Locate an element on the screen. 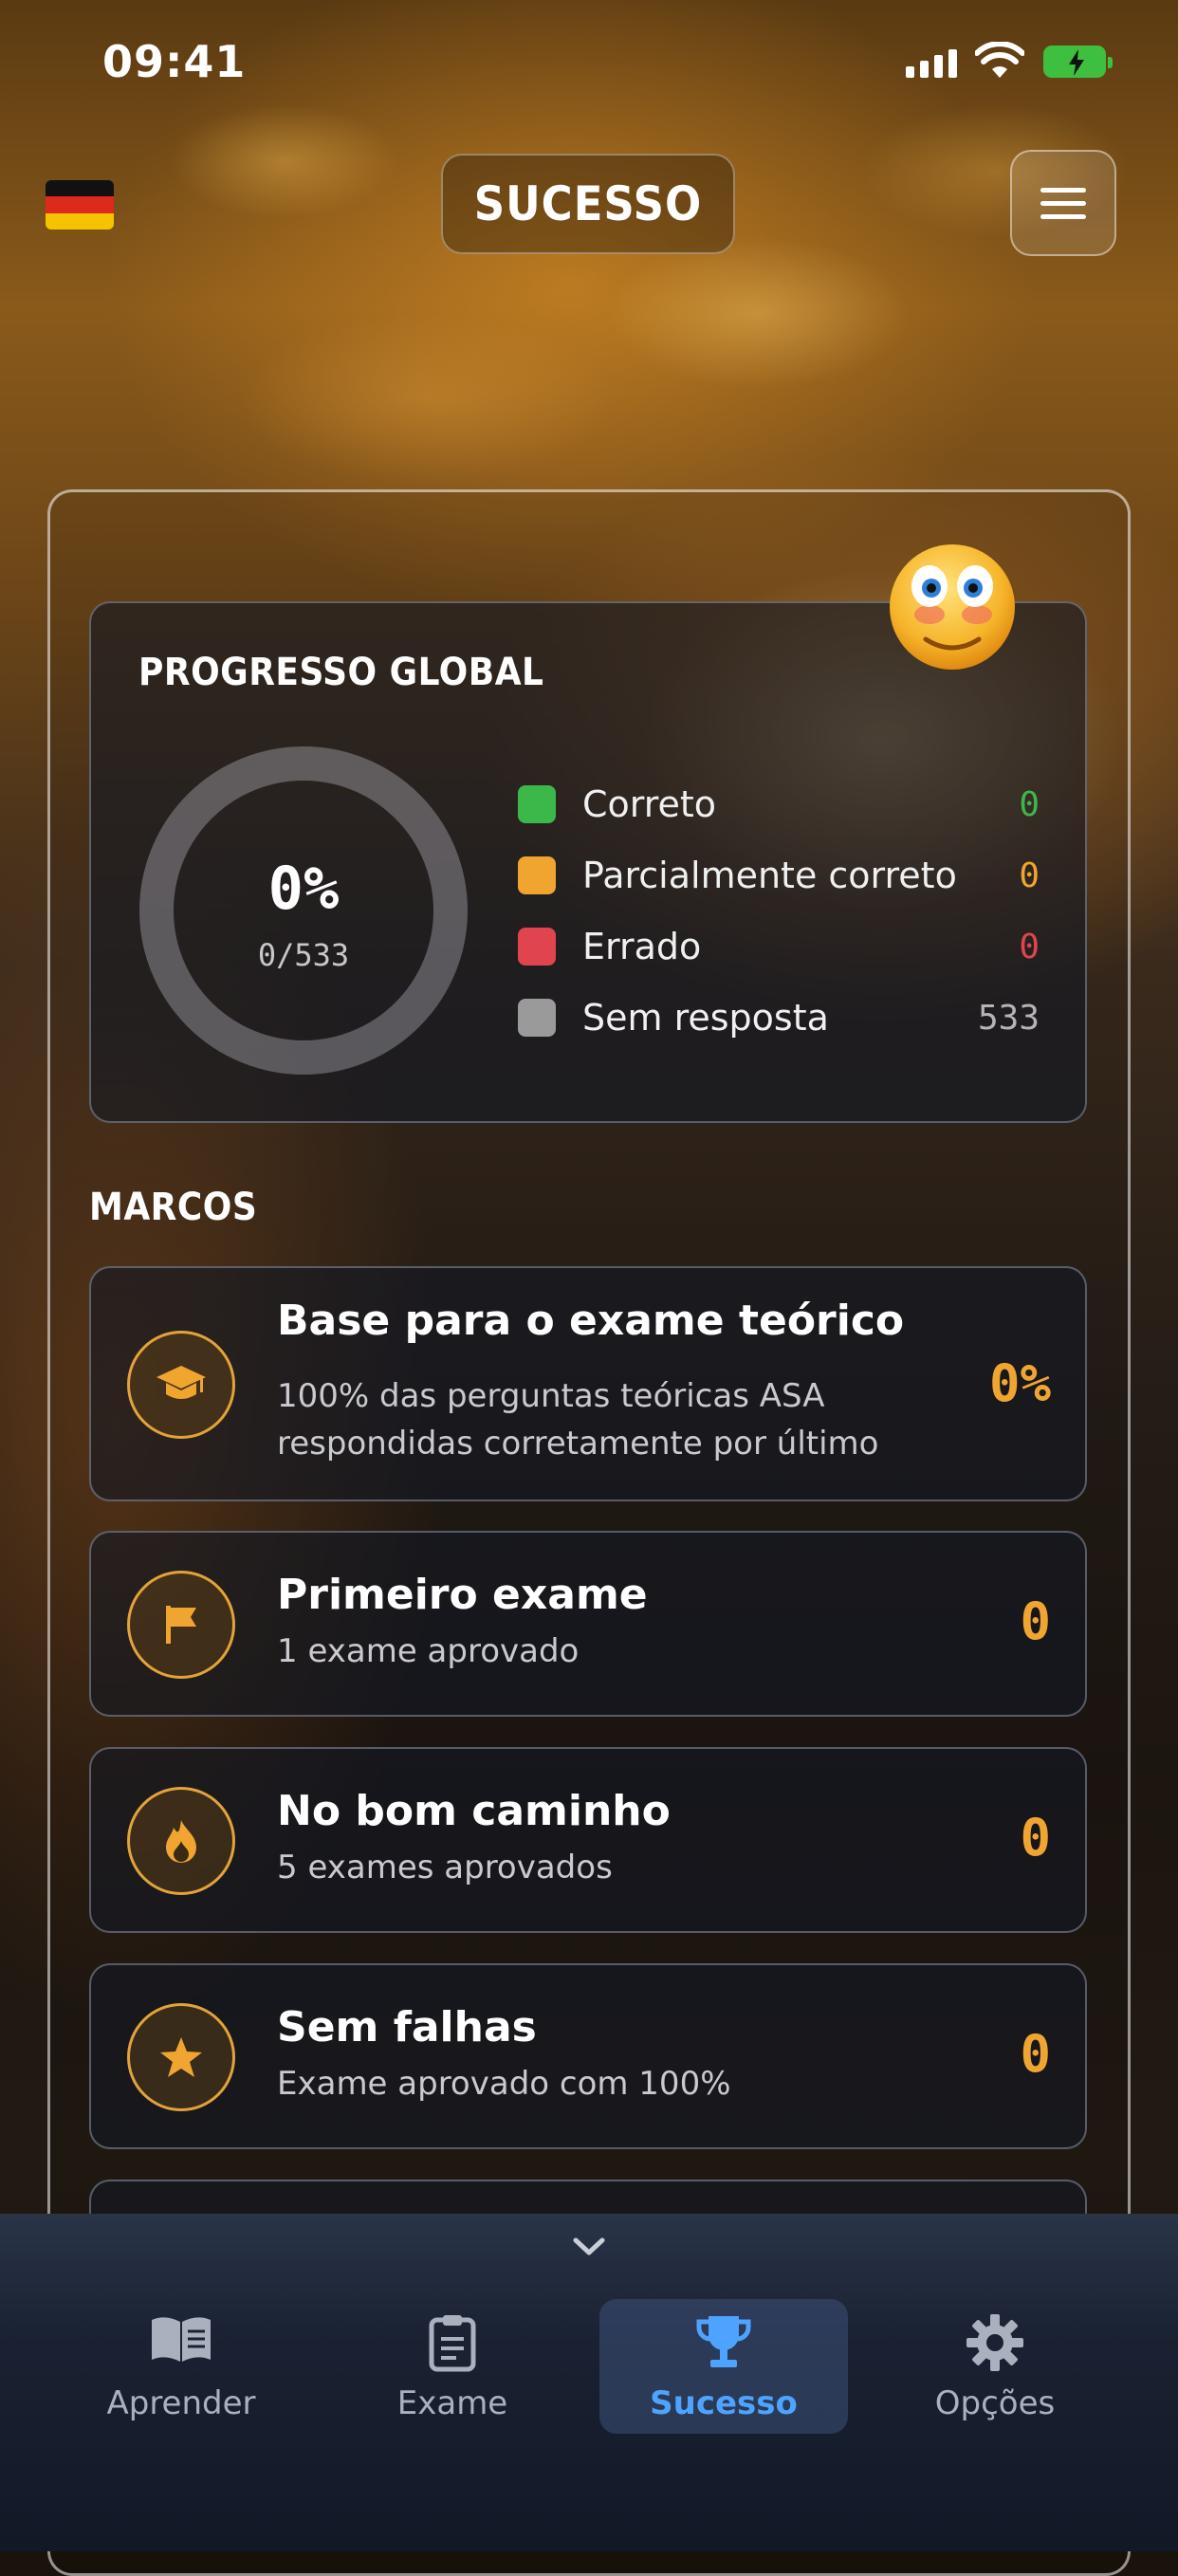 The height and width of the screenshot is (2576, 1178). milestone-card: Sem falhas Exame aprovado com 100% 0 is located at coordinates (588, 2056).